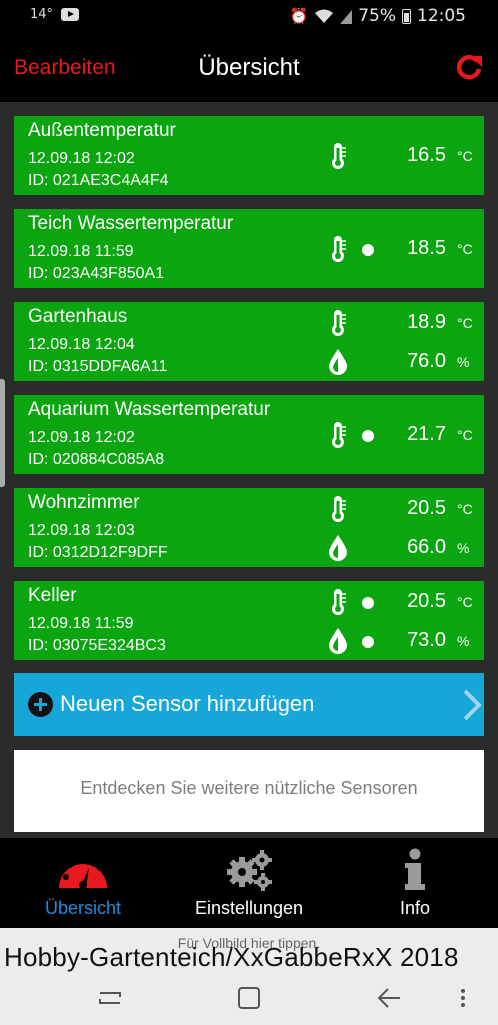 The width and height of the screenshot is (498, 1025). Describe the element at coordinates (110, 998) in the screenshot. I see `recent-apps-icon` at that location.